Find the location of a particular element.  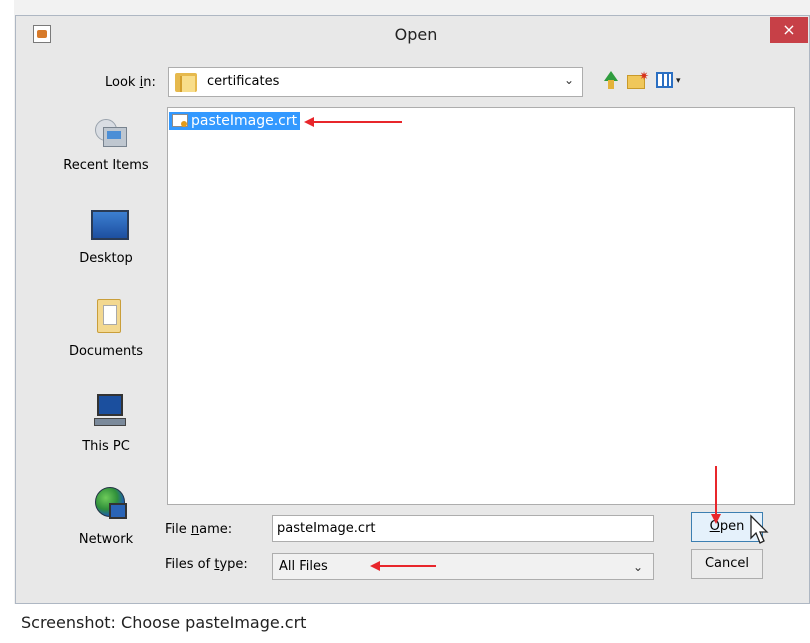

place-label: Documents is located at coordinates (106, 351).